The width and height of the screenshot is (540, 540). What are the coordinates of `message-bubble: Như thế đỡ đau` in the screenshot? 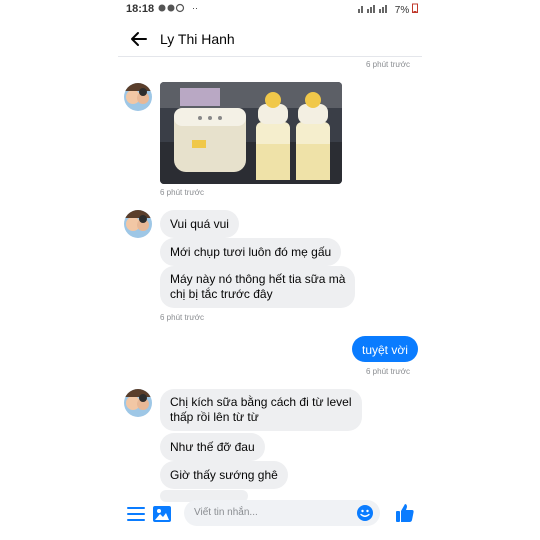 It's located at (212, 447).